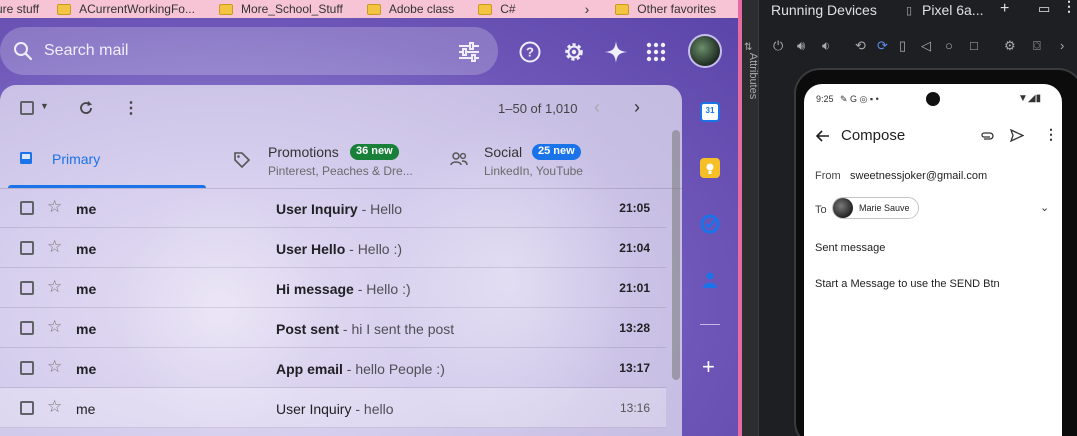 The width and height of the screenshot is (1077, 436). I want to click on recipient-chip: Marie Sauve, so click(875, 208).